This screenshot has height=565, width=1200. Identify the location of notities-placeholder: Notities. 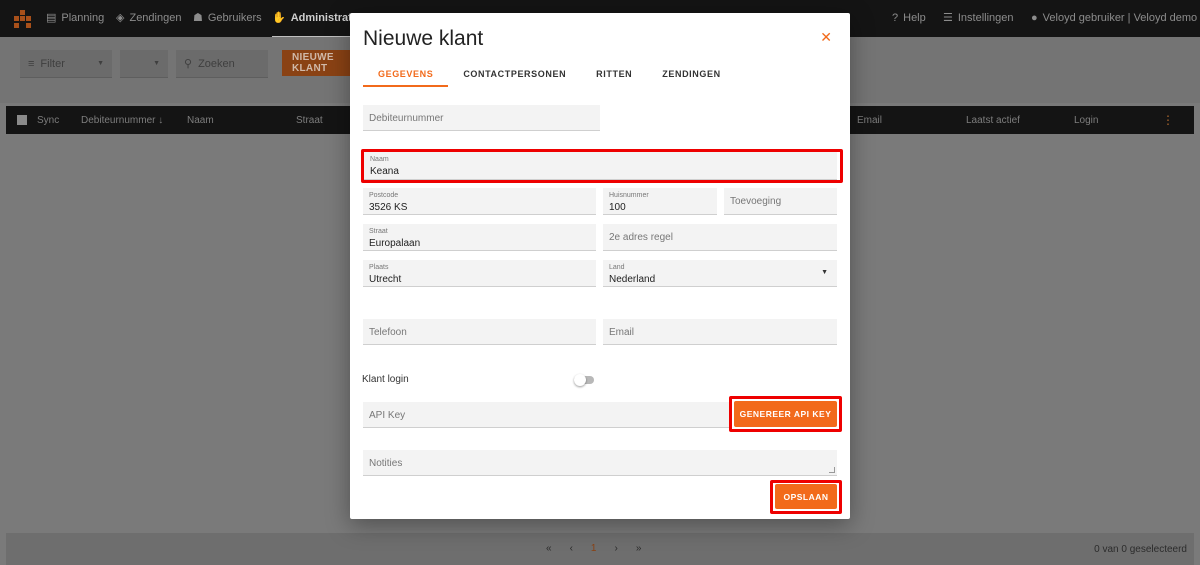
(386, 463).